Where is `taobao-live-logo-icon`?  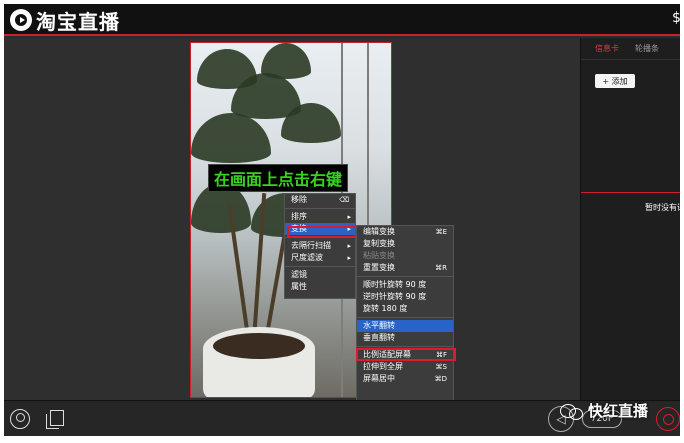
taobao-live-logo-icon is located at coordinates (21, 20).